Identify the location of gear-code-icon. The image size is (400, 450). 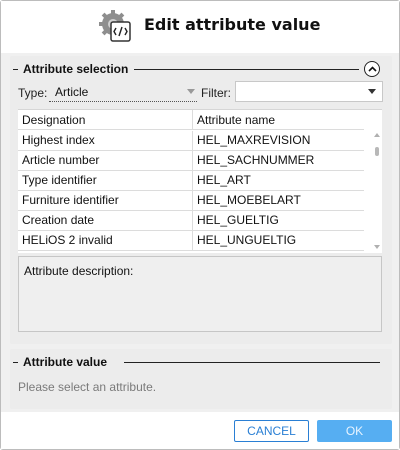
(115, 26).